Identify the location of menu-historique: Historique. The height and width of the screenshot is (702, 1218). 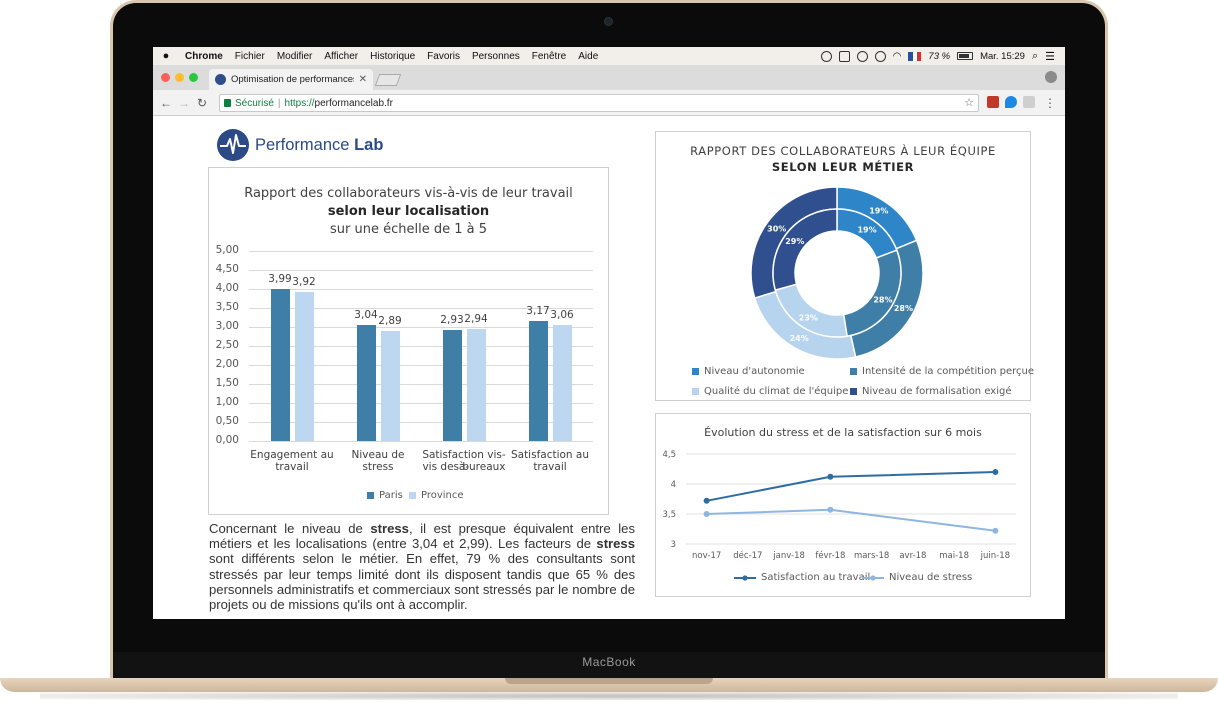
(392, 56).